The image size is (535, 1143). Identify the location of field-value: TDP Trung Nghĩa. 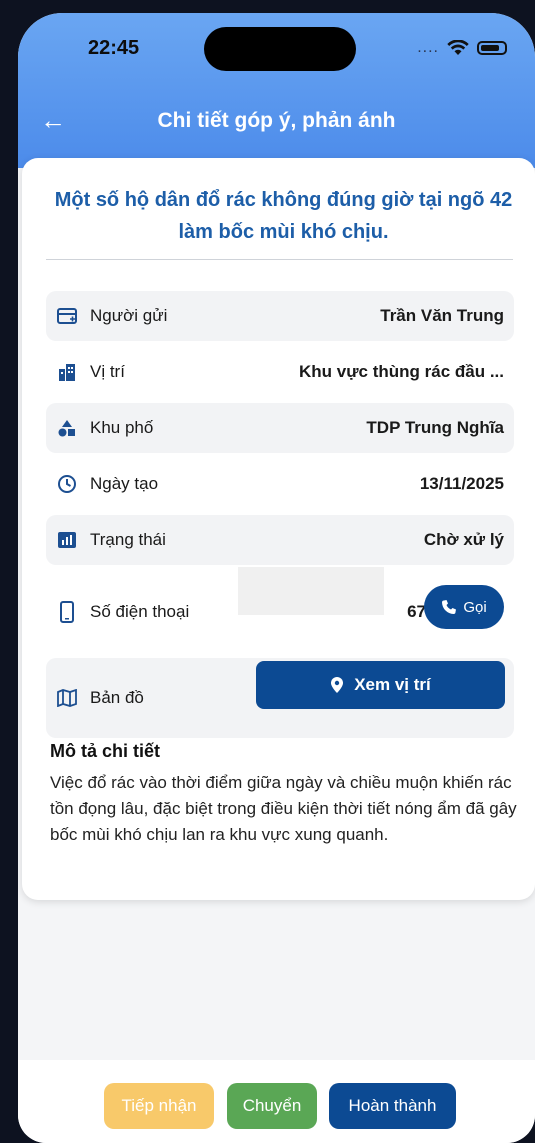
(435, 427).